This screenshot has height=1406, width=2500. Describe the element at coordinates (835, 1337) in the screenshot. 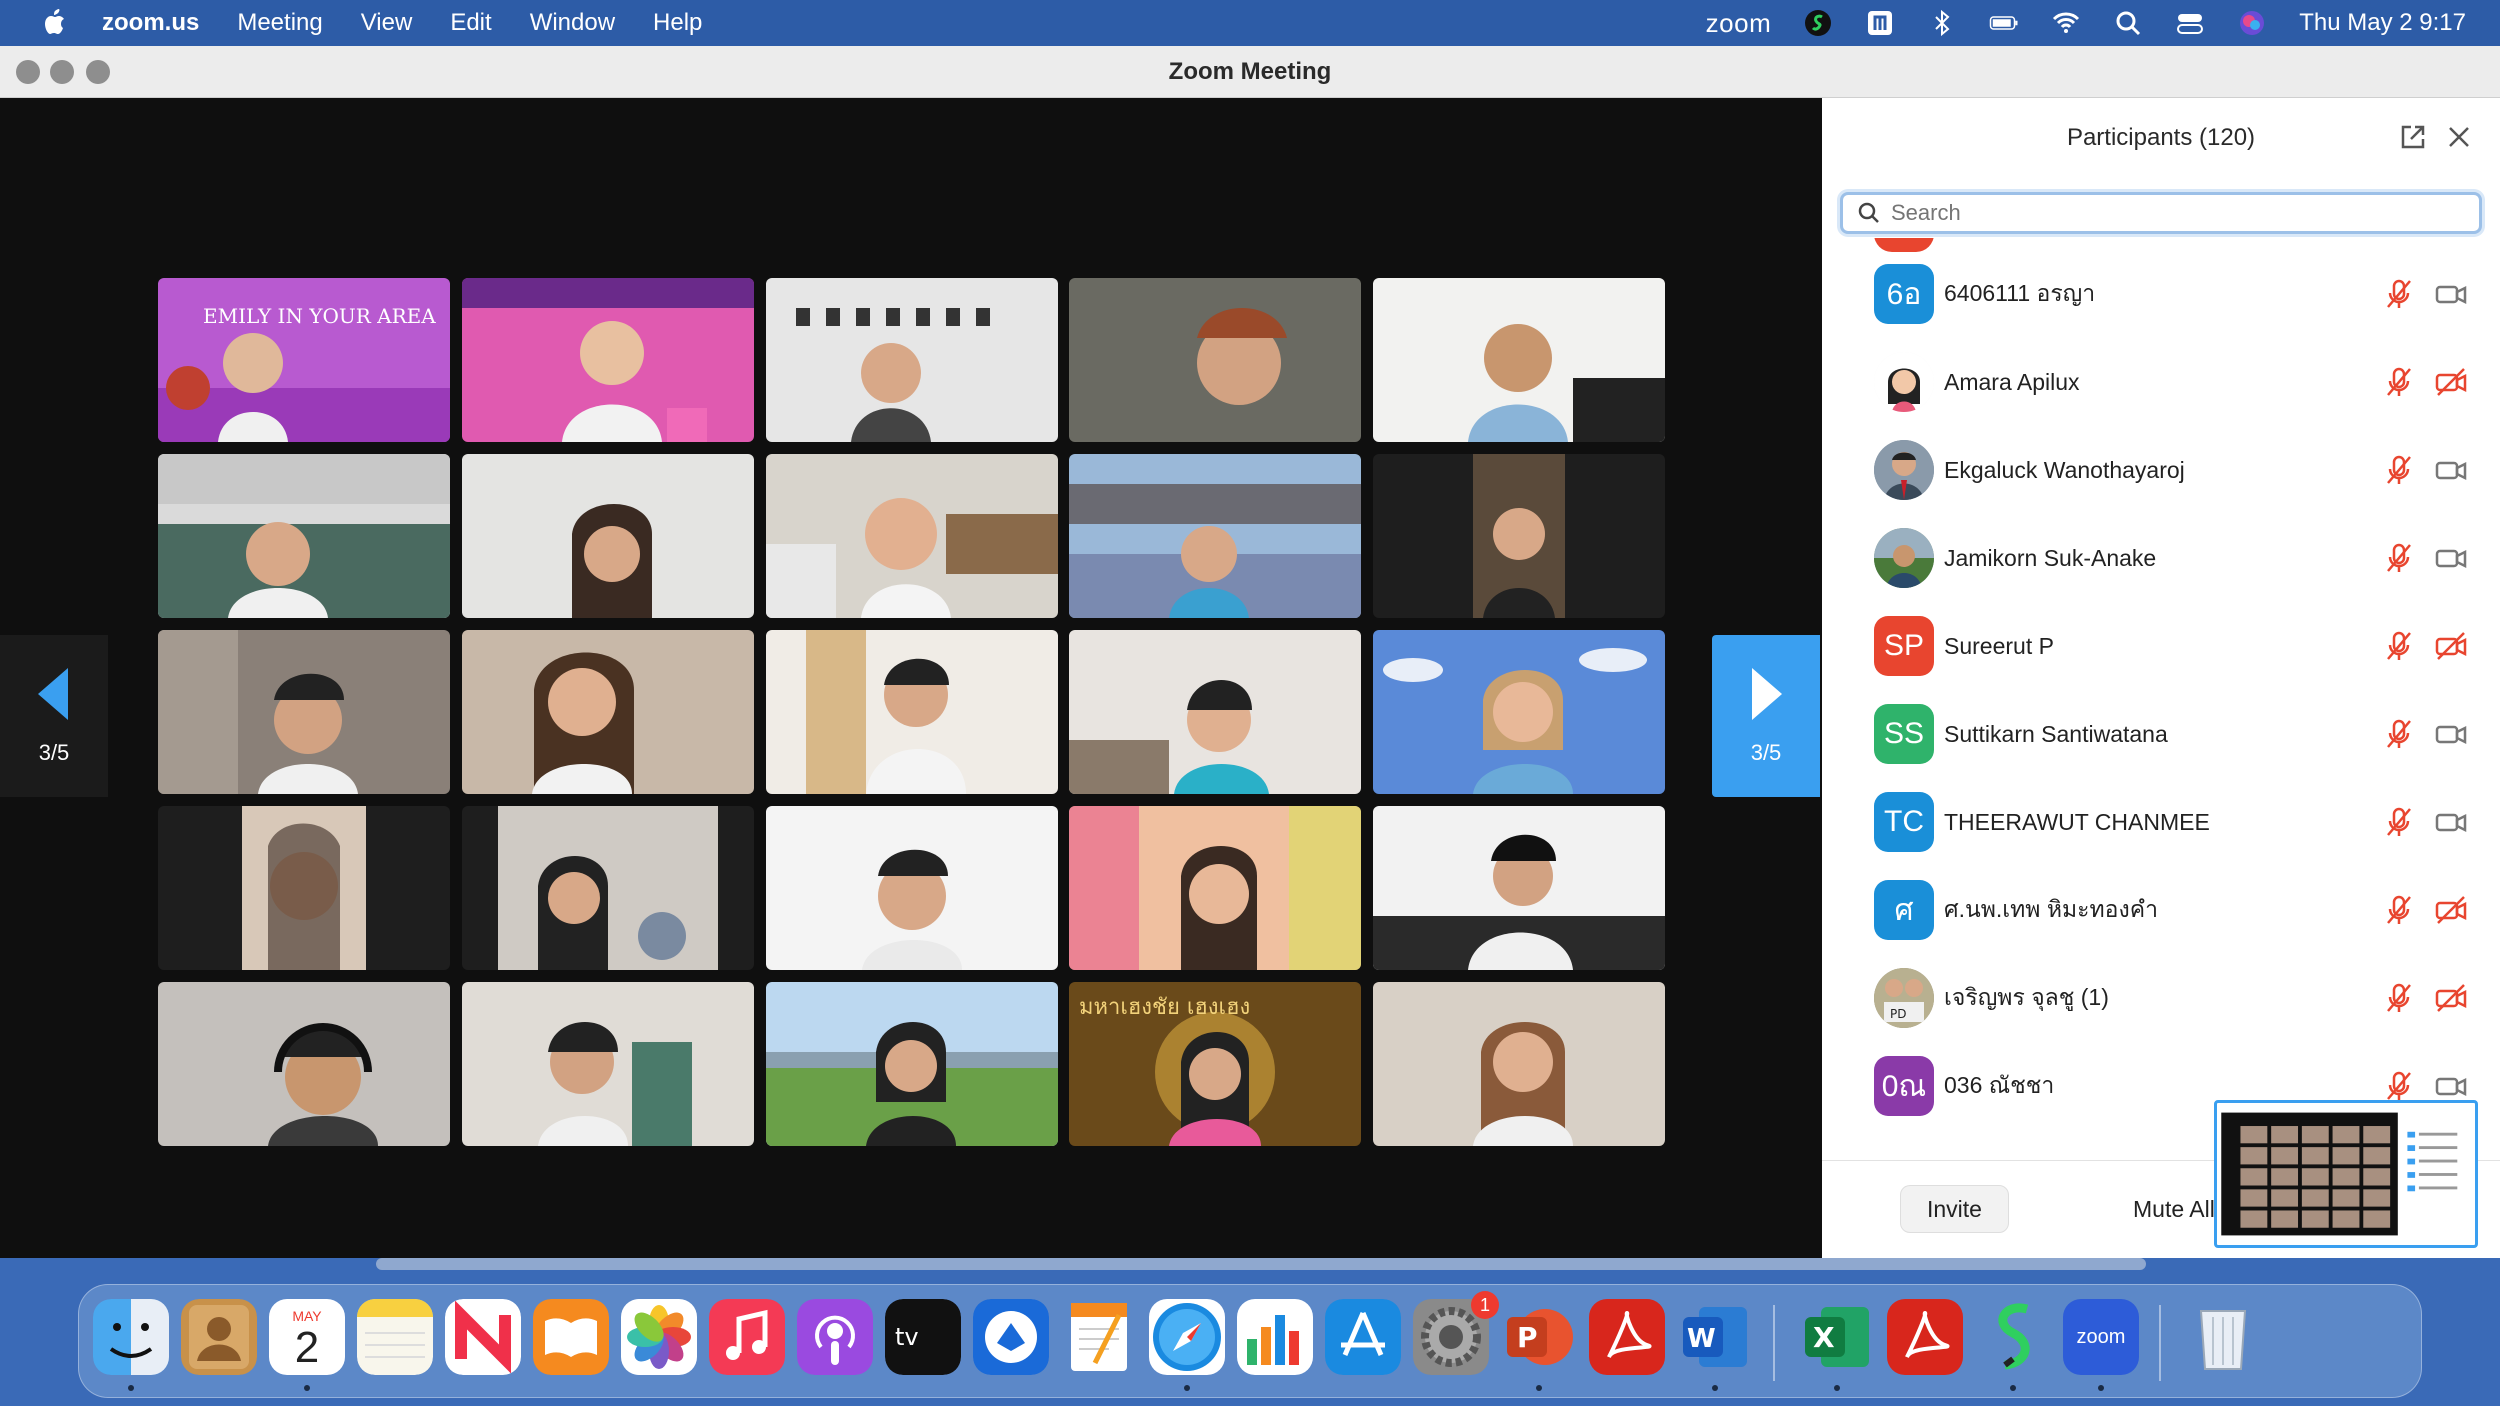

I see `podcasts-icon` at that location.